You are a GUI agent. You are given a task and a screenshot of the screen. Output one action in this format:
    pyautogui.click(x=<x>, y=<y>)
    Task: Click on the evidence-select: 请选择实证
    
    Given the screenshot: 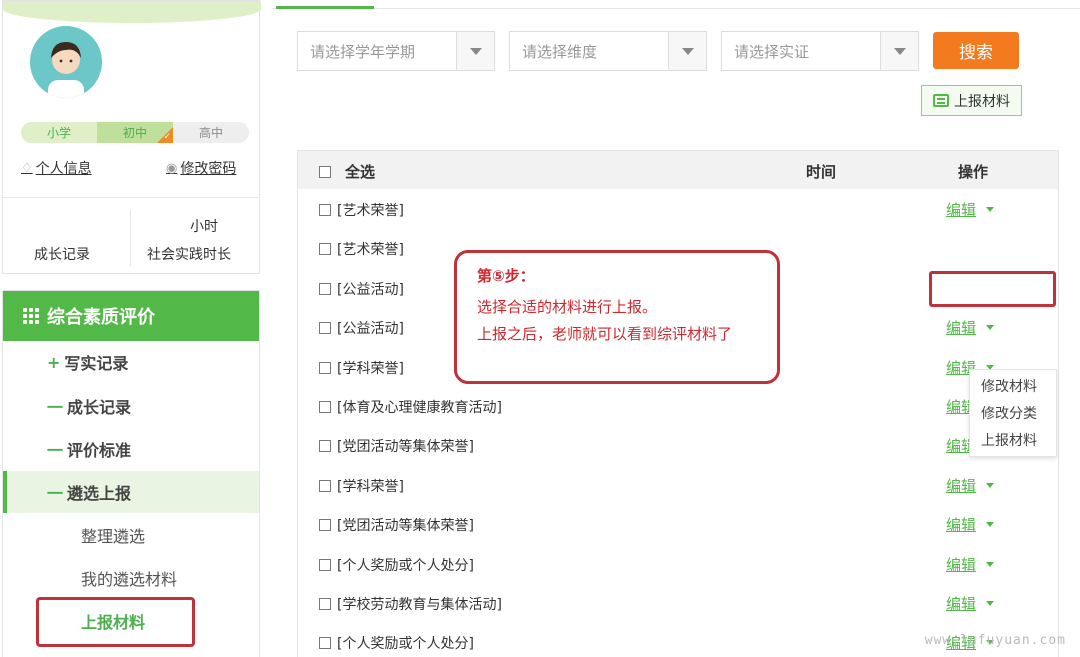 What is the action you would take?
    pyautogui.click(x=820, y=51)
    